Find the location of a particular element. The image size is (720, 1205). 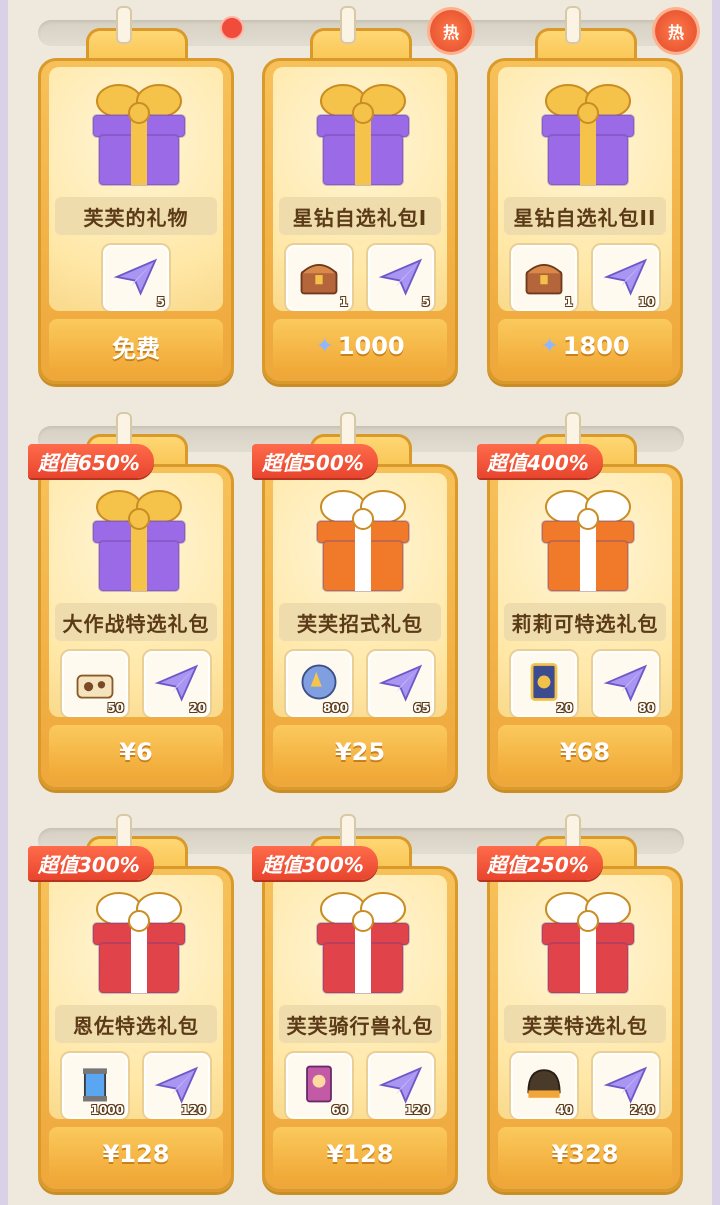

card-body: 星钻自选礼包I 1 5 ✦ 1000 is located at coordinates (360, 221).